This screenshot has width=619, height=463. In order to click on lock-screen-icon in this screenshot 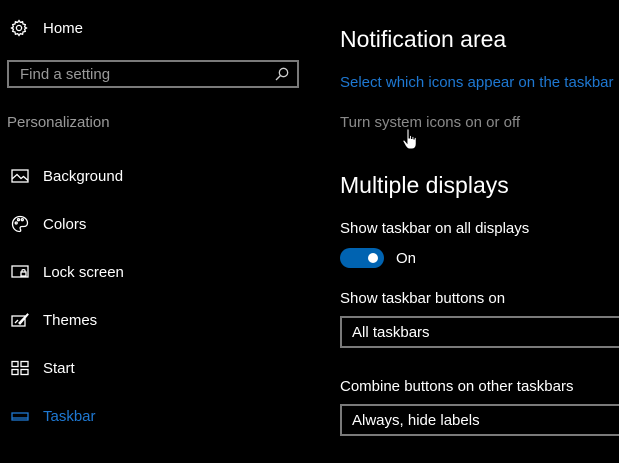, I will do `click(20, 272)`.